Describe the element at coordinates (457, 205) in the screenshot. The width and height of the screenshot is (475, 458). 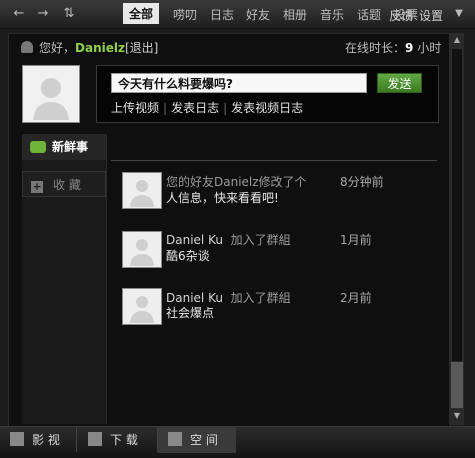
I see `scroll-track` at that location.